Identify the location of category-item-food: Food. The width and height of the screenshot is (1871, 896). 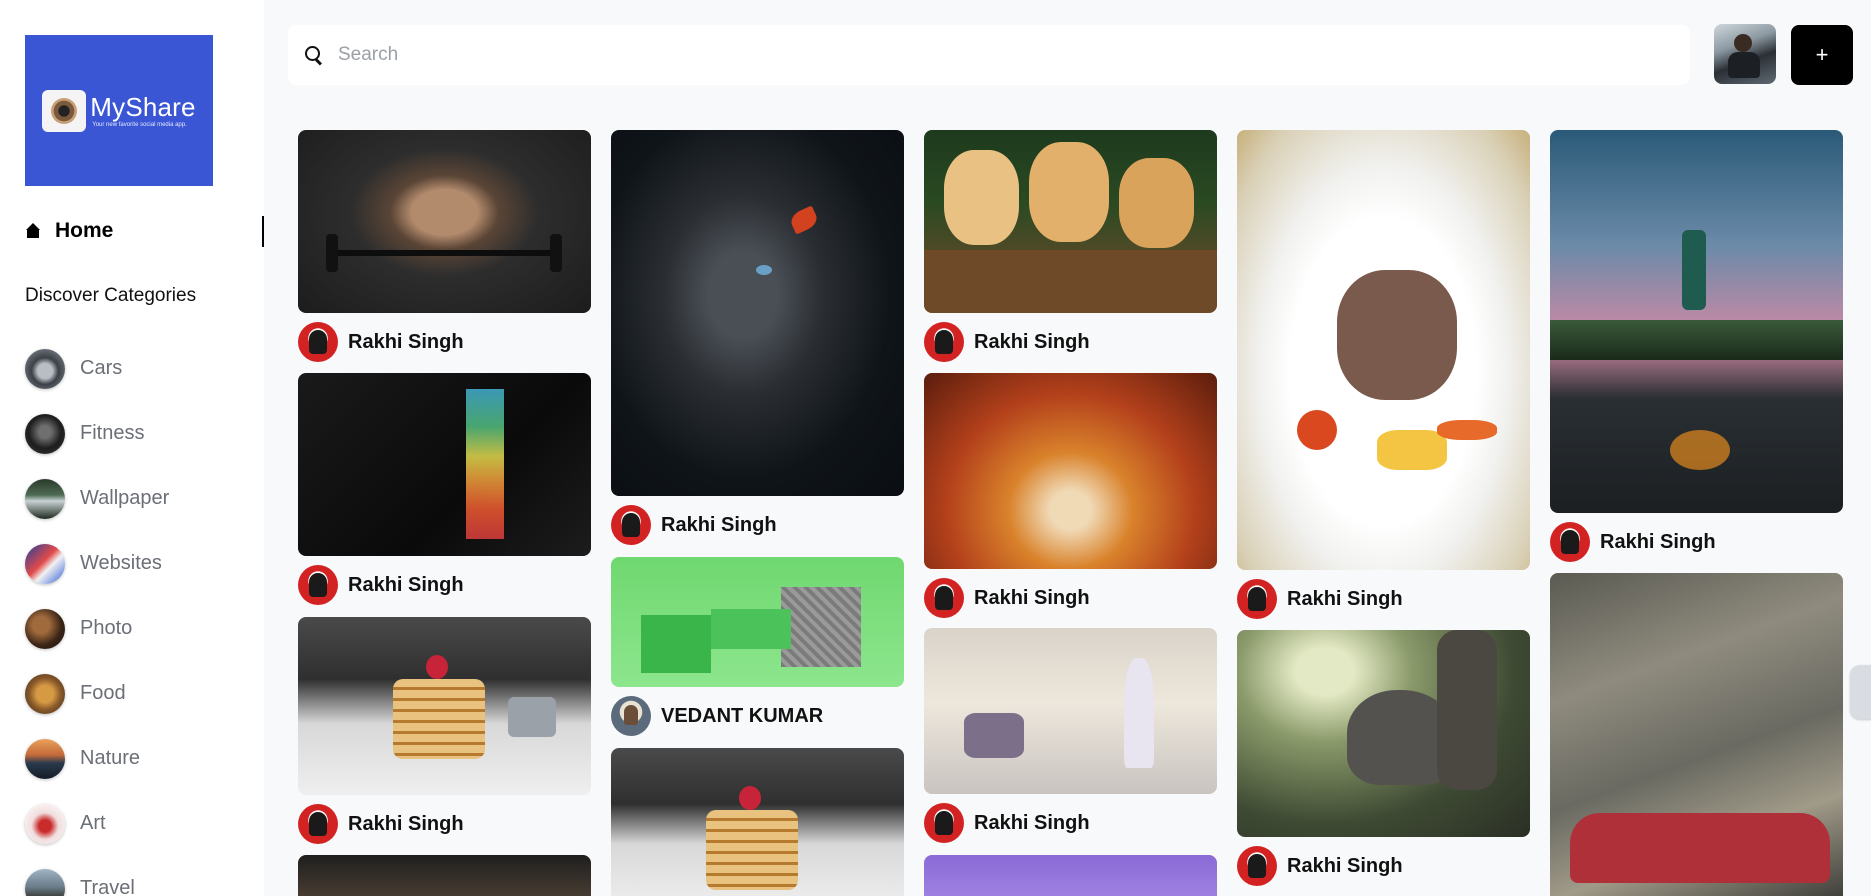
(97, 693).